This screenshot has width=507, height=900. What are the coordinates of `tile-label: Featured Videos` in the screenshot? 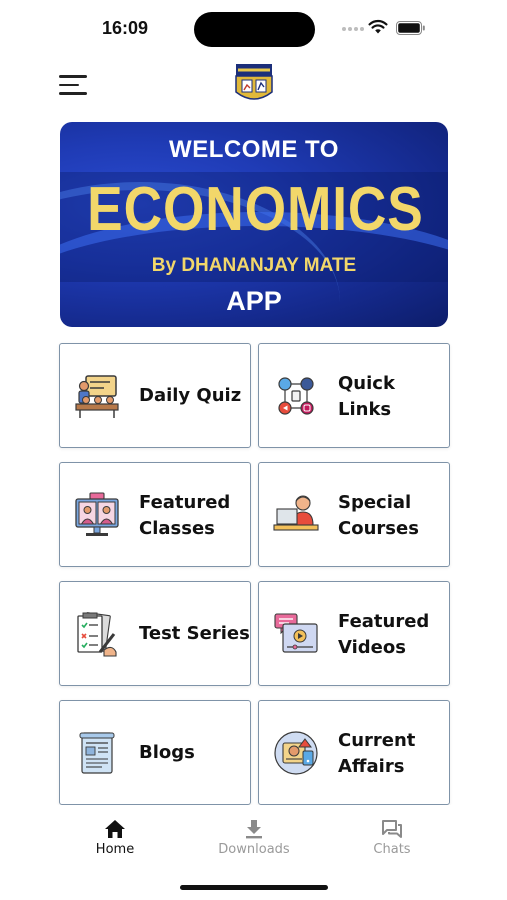 It's located at (384, 634).